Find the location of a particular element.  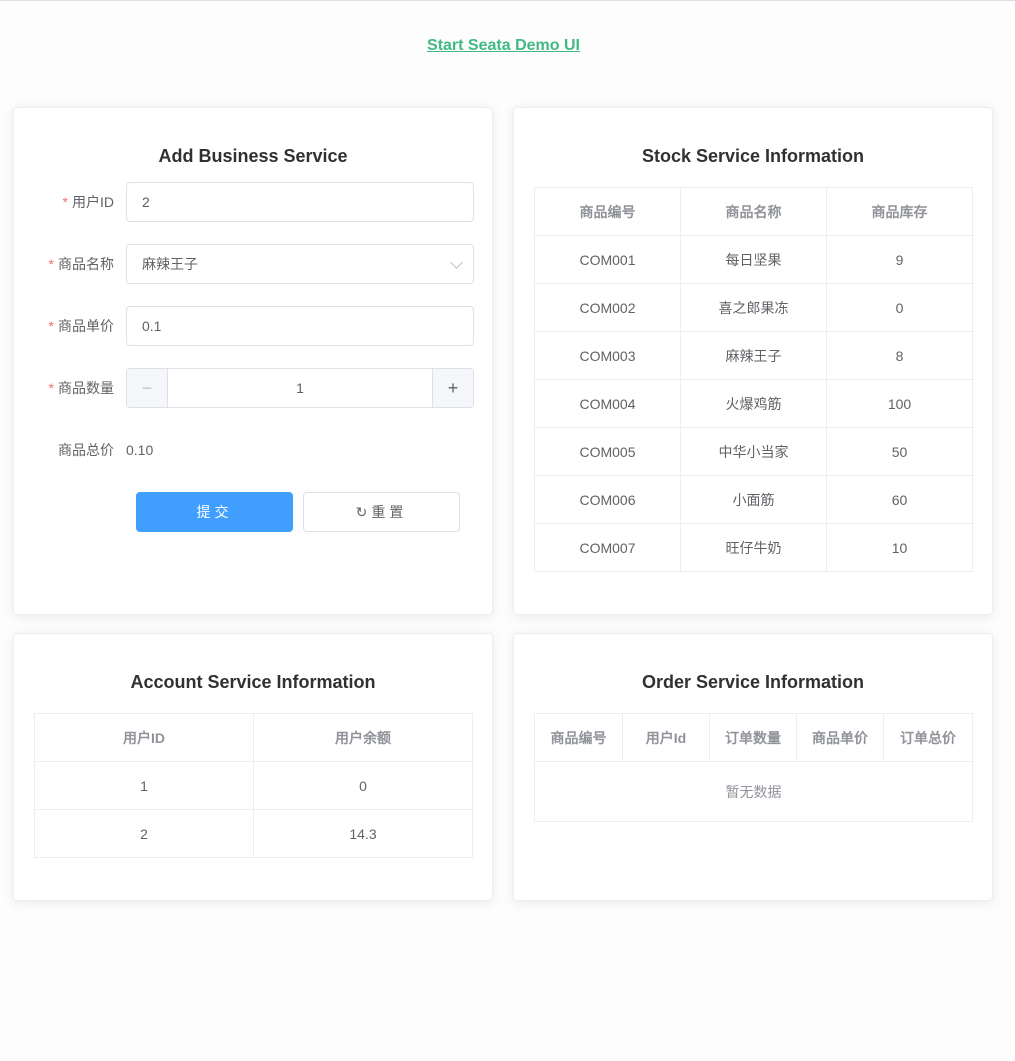

quantity-input: 1 is located at coordinates (300, 388).